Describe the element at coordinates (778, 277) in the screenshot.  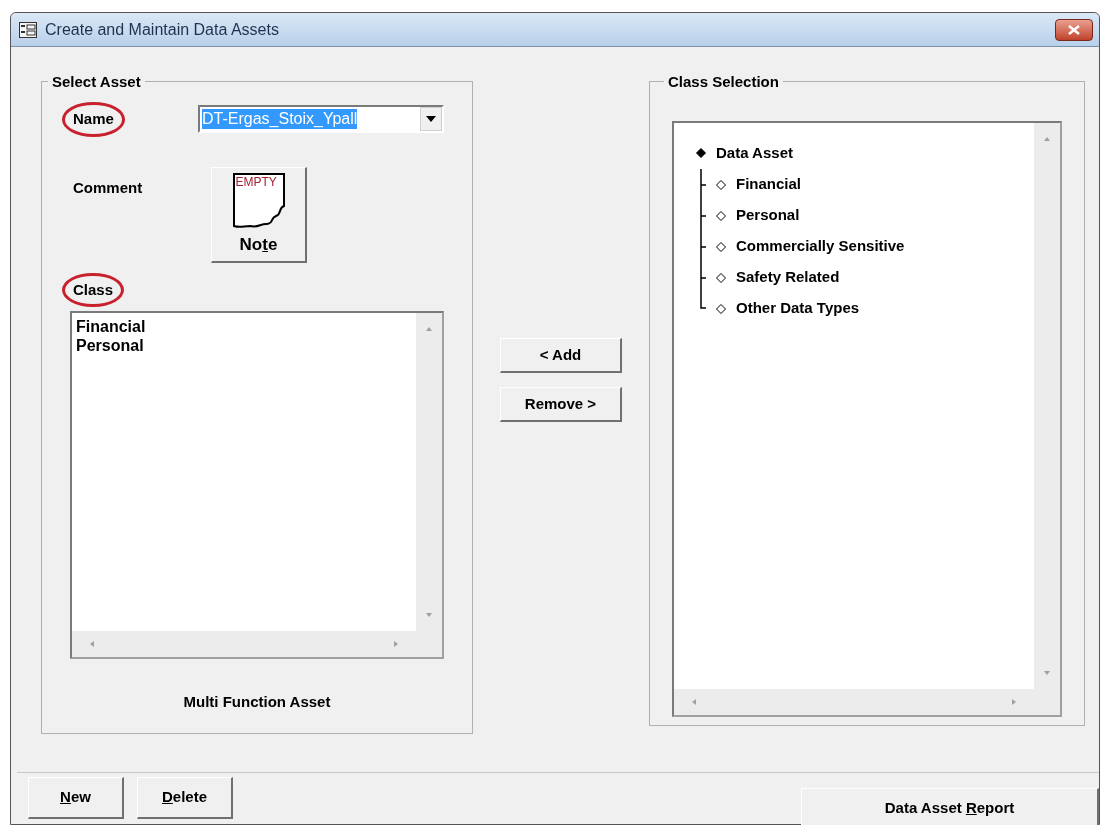
I see `tree-item: Safety Related` at that location.